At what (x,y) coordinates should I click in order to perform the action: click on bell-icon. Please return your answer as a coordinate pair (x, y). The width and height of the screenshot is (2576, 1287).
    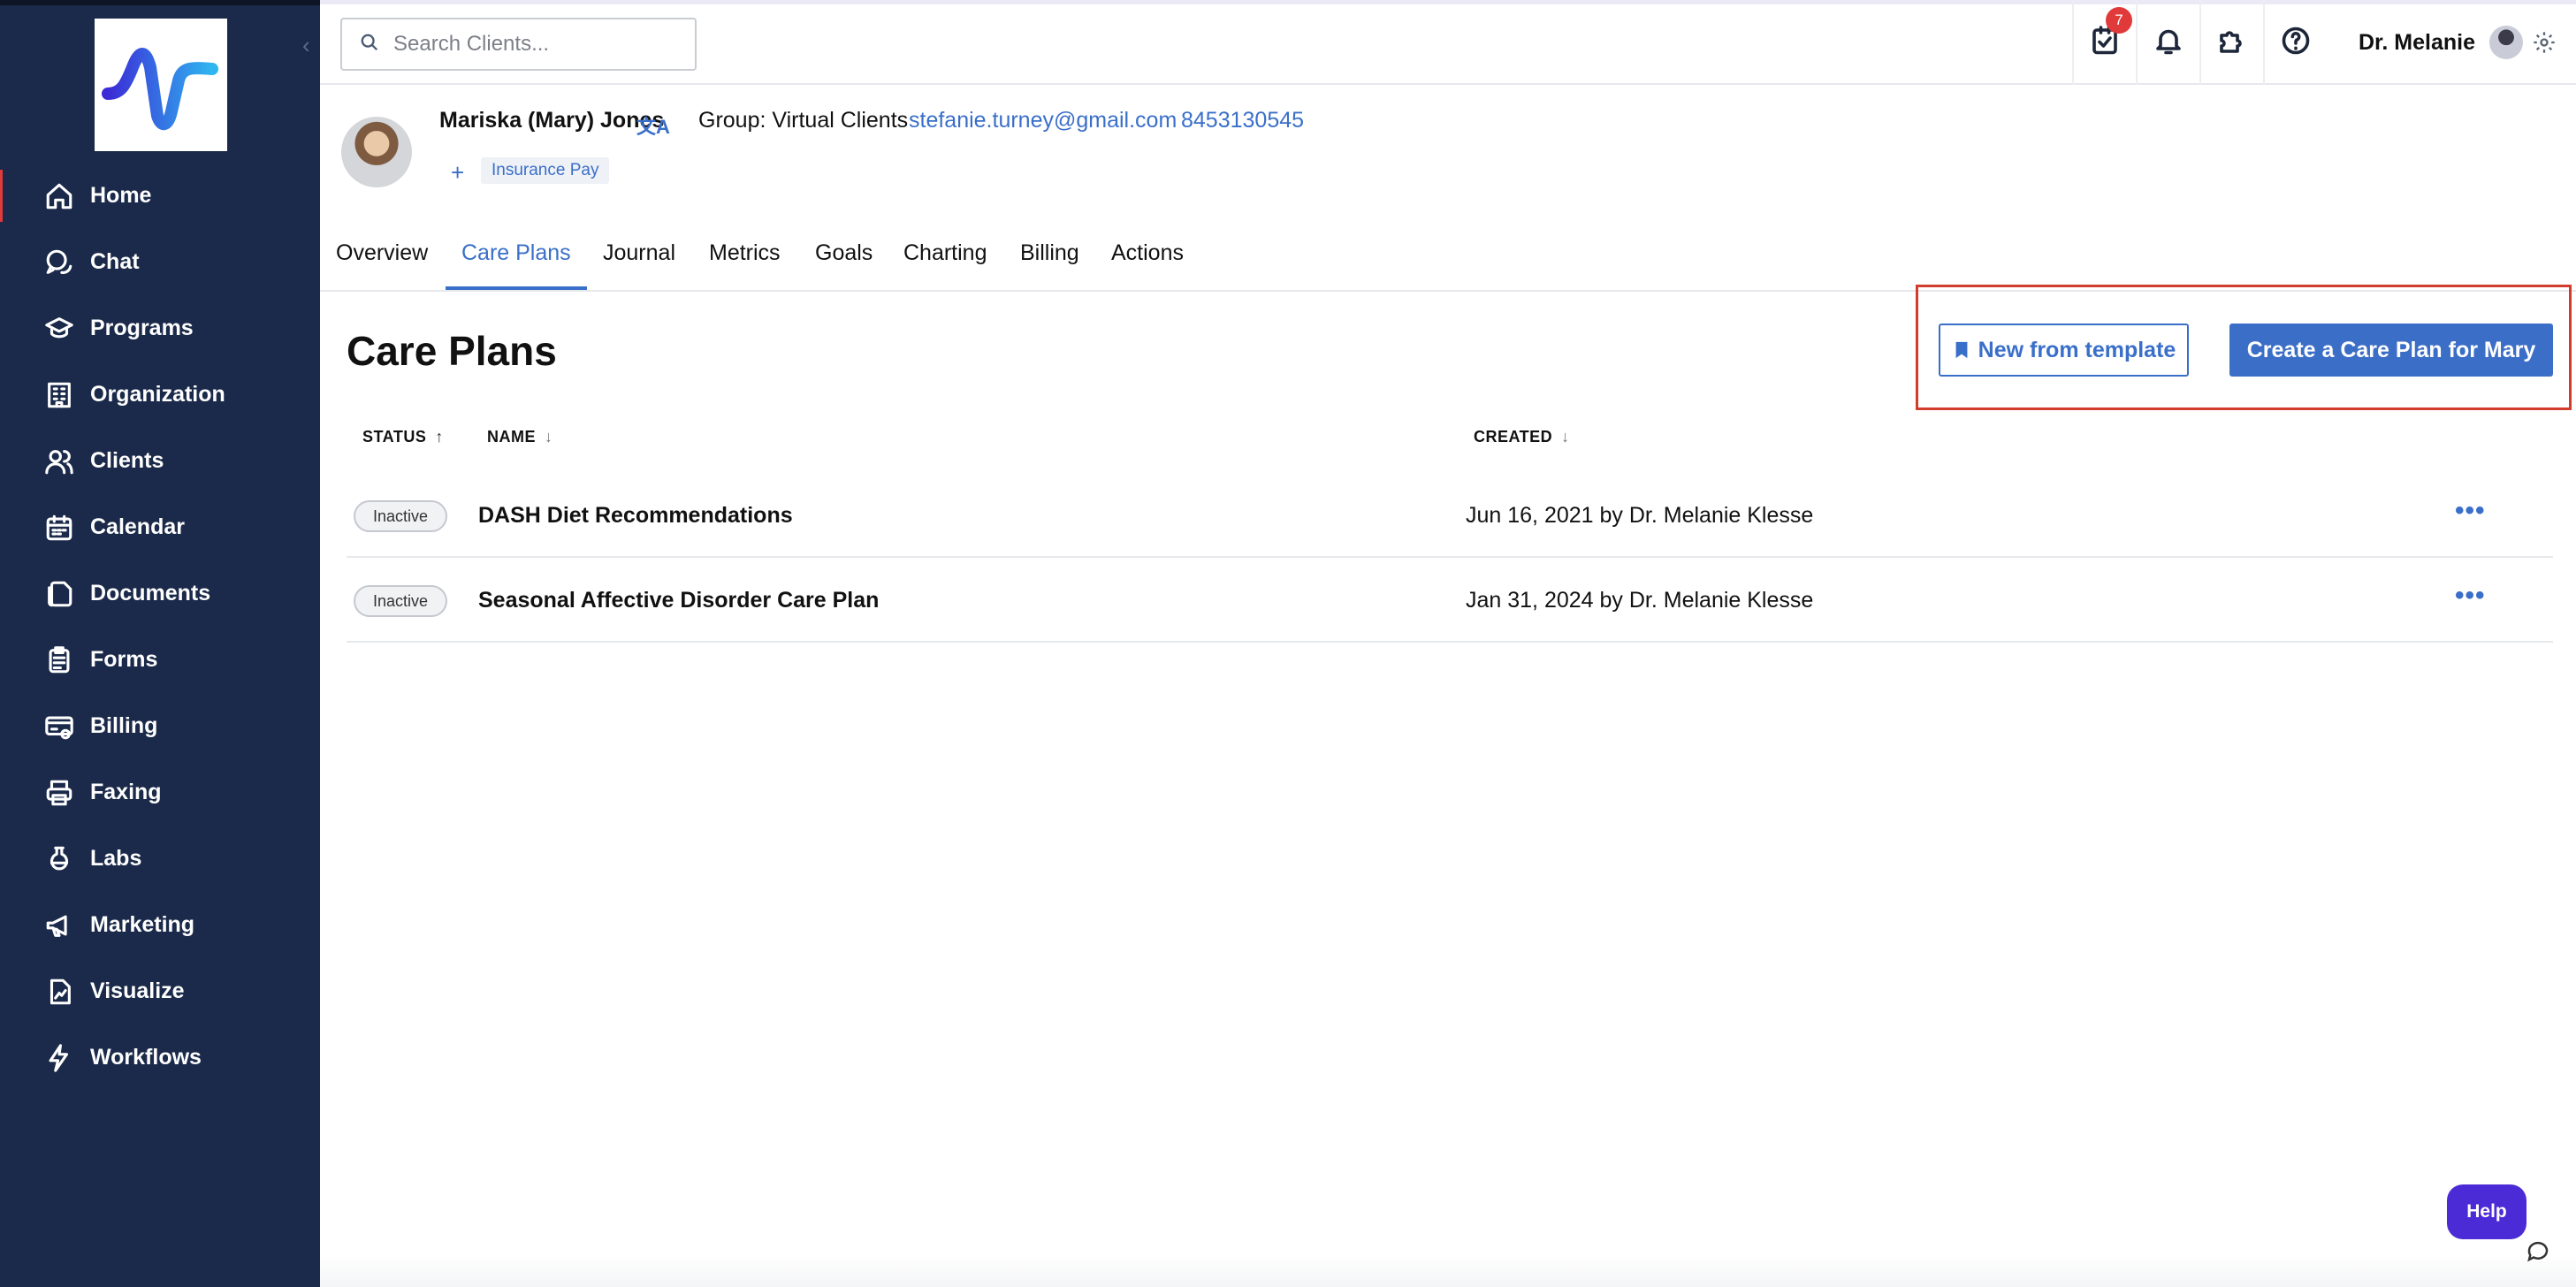
    Looking at the image, I should click on (2168, 43).